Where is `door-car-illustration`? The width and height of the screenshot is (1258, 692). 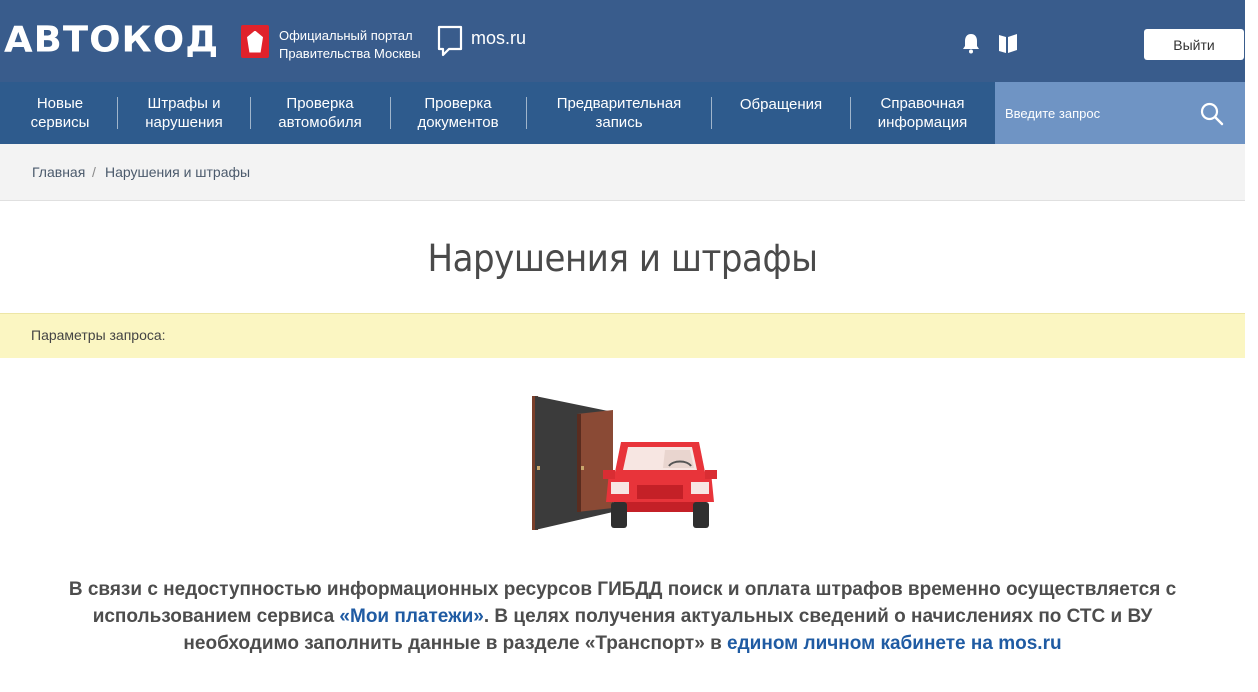
door-car-illustration is located at coordinates (624, 463).